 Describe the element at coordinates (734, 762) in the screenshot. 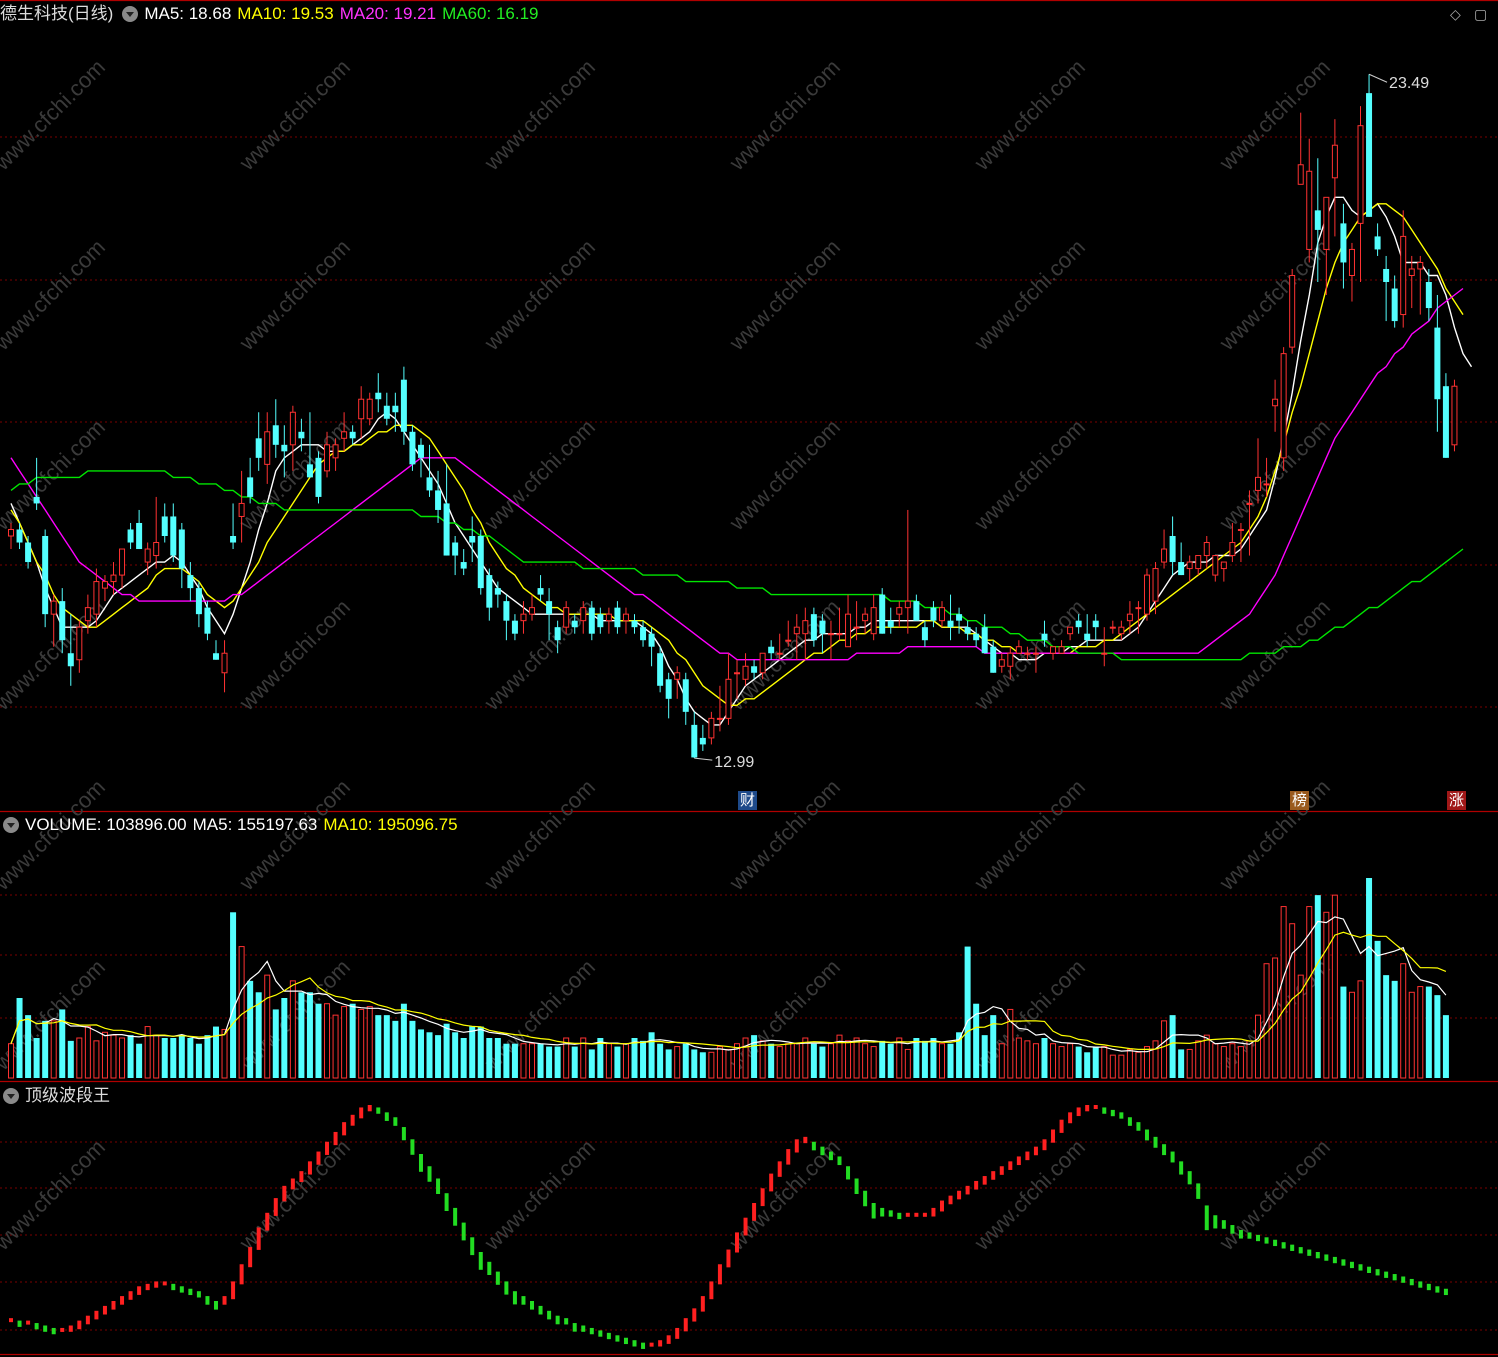

I see `low-label: 12.99` at that location.